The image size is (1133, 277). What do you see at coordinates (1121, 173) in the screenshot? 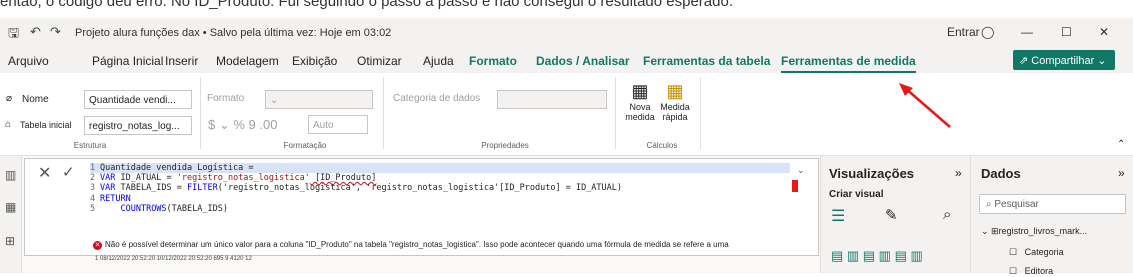
I see `collapse-data-icon: »` at bounding box center [1121, 173].